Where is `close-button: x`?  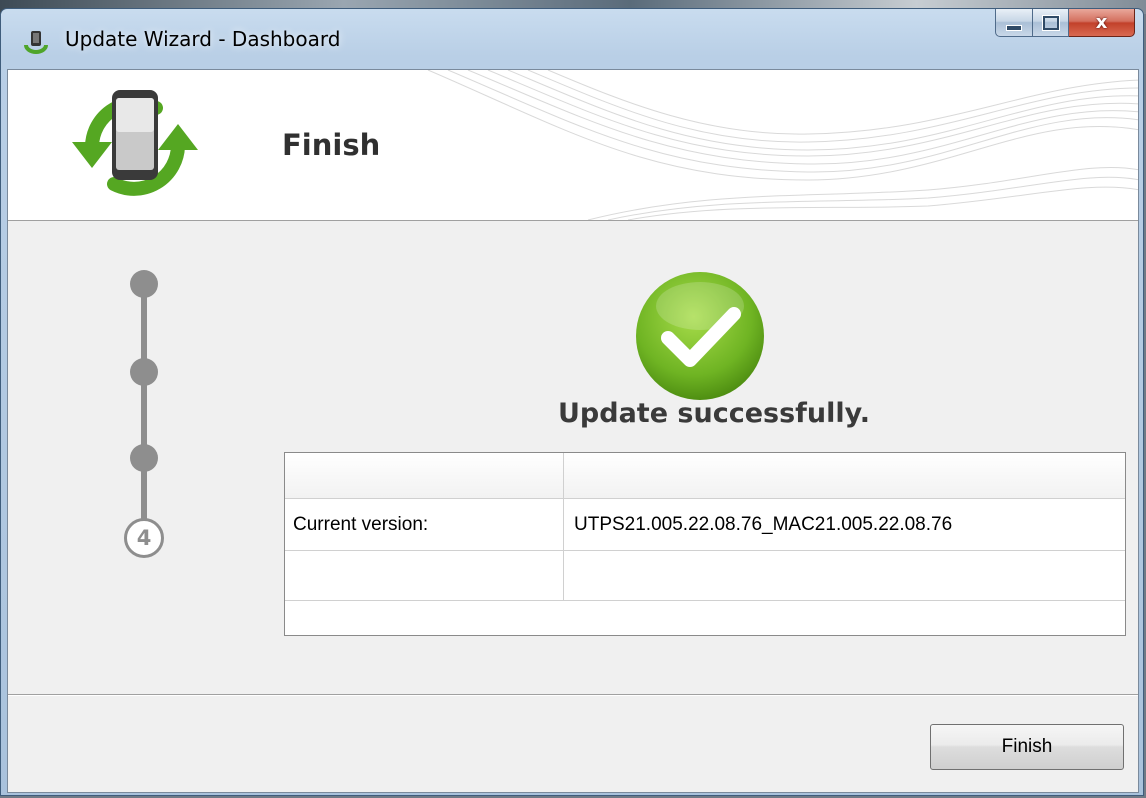
close-button: x is located at coordinates (1102, 23).